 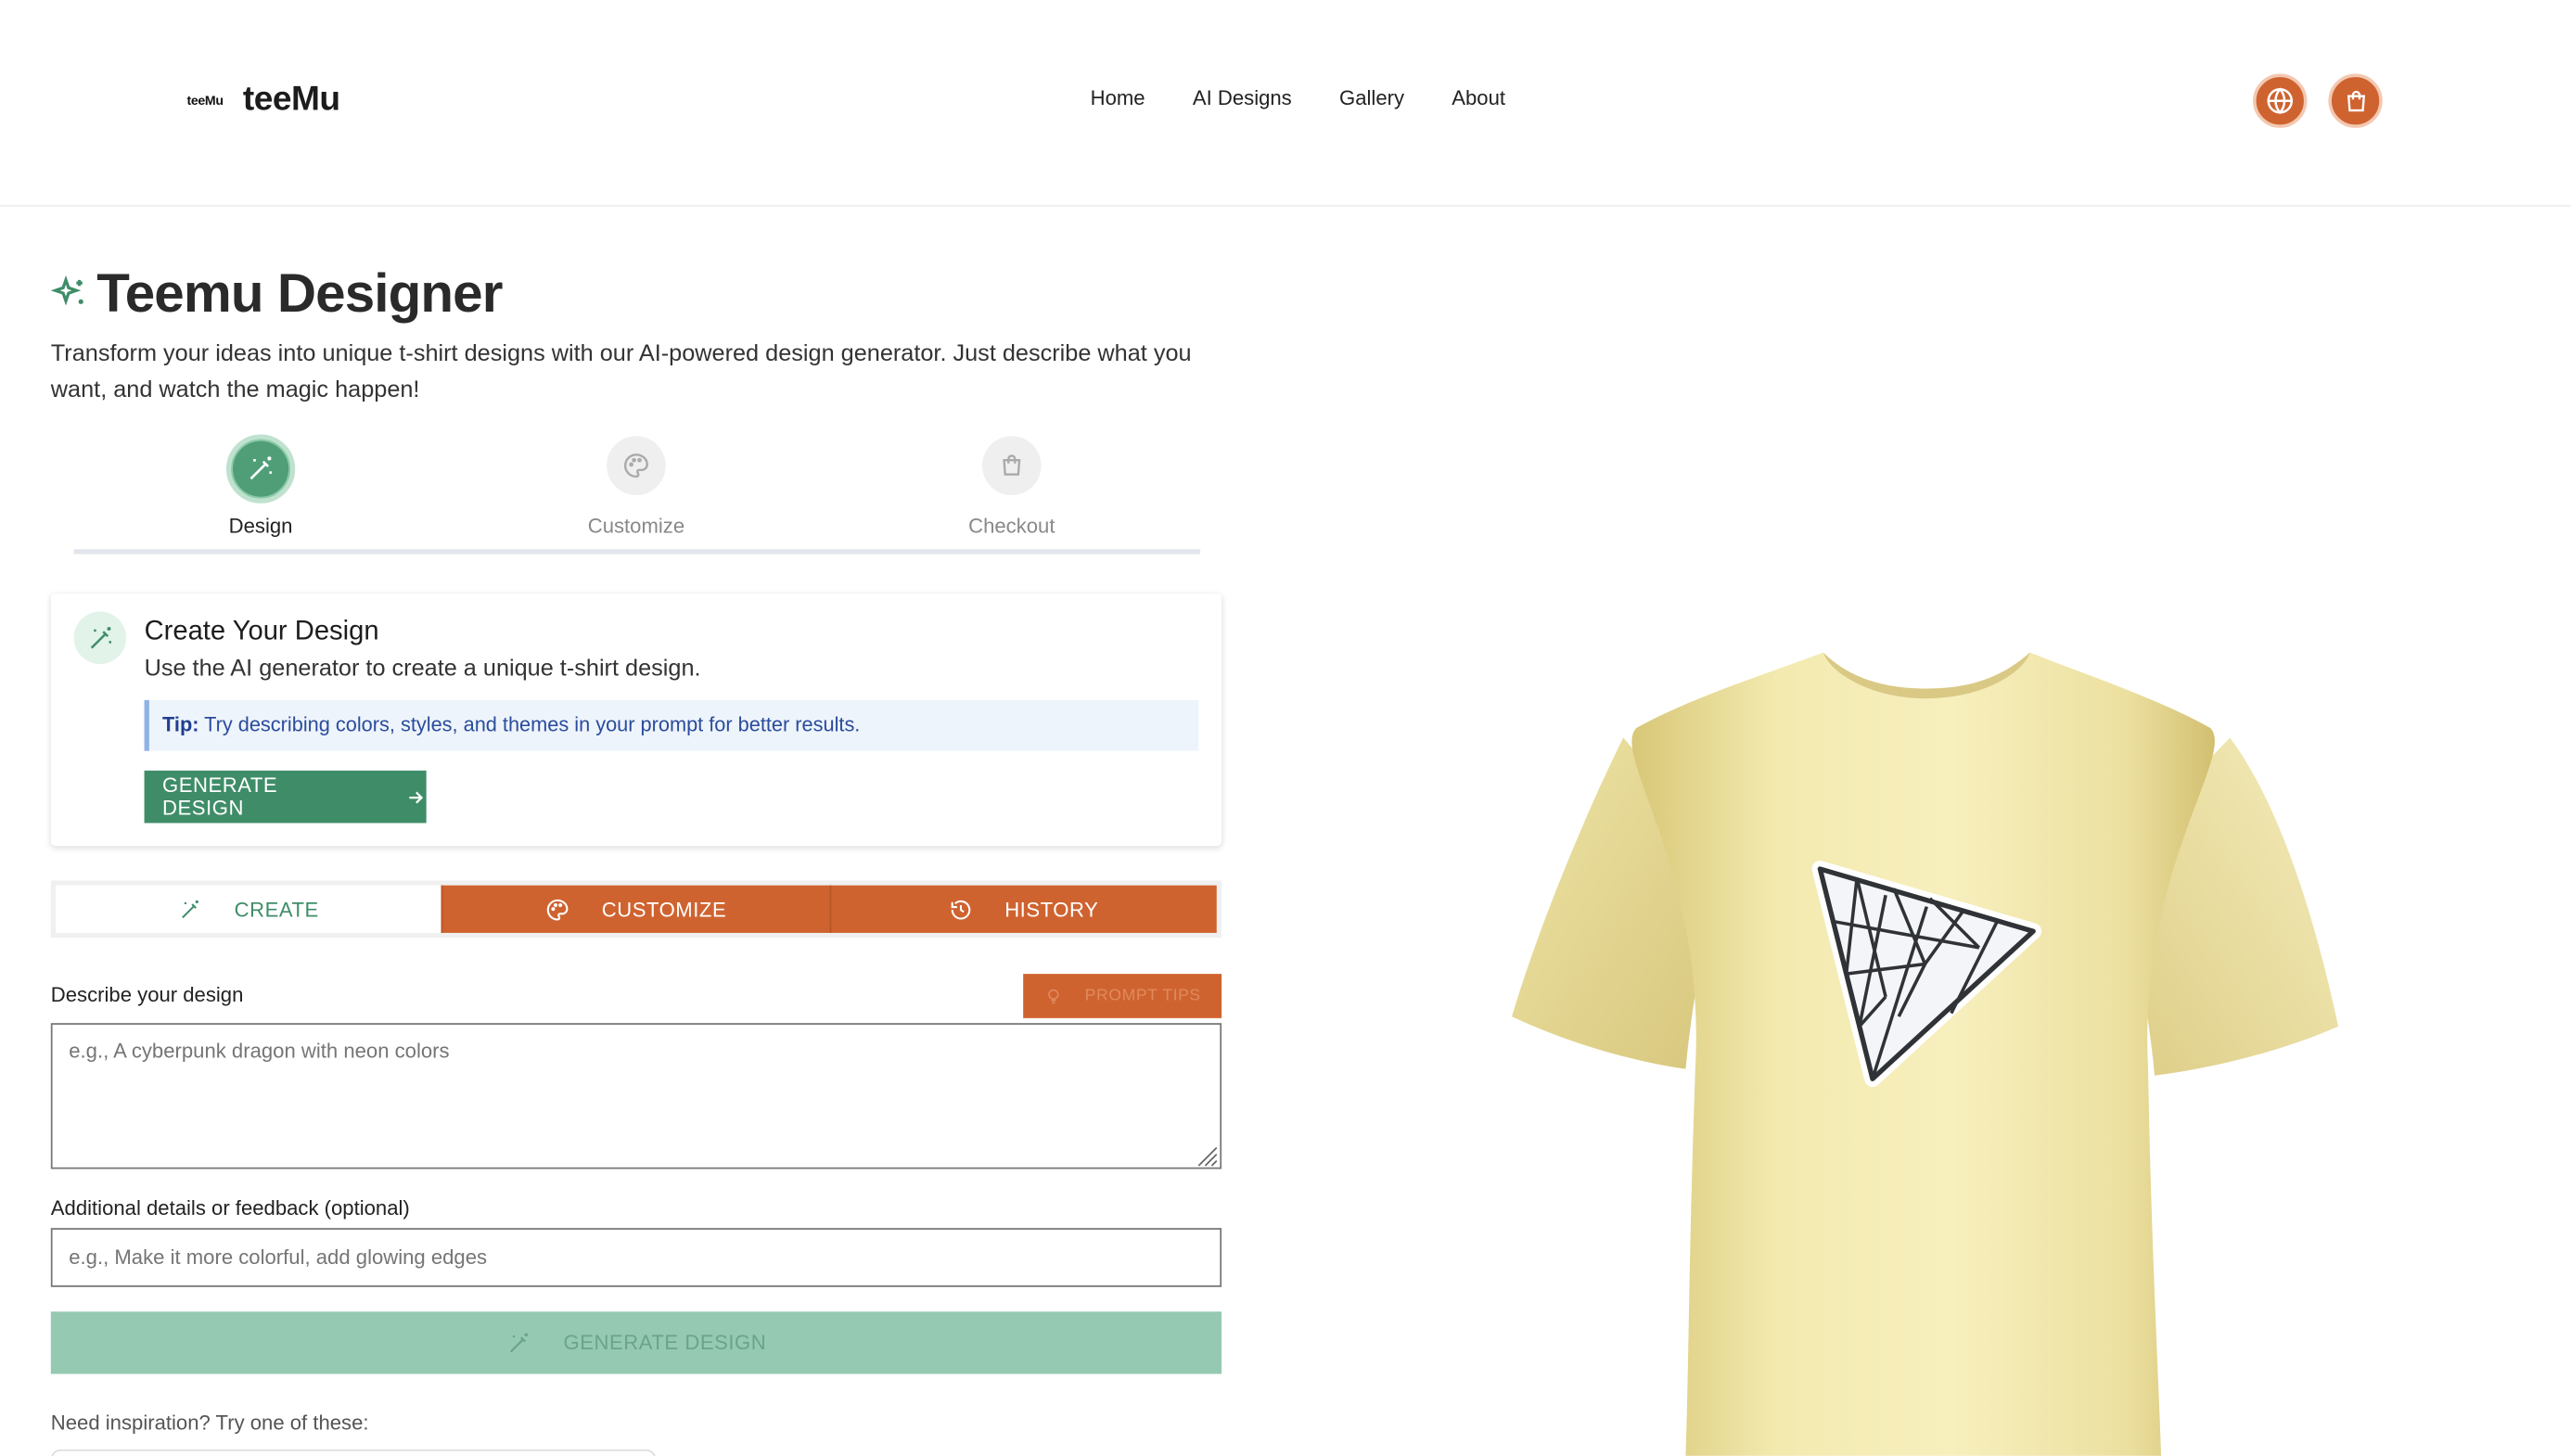 I want to click on language-button, so click(x=2280, y=100).